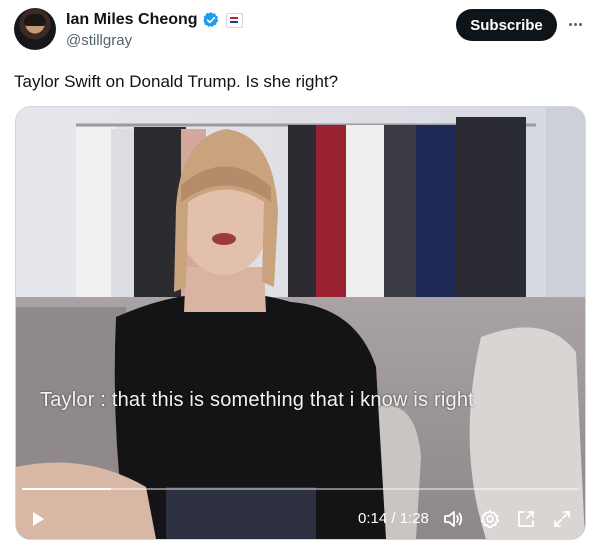 This screenshot has height=549, width=600. Describe the element at coordinates (506, 25) in the screenshot. I see `subscribe-button: Subscribe` at that location.